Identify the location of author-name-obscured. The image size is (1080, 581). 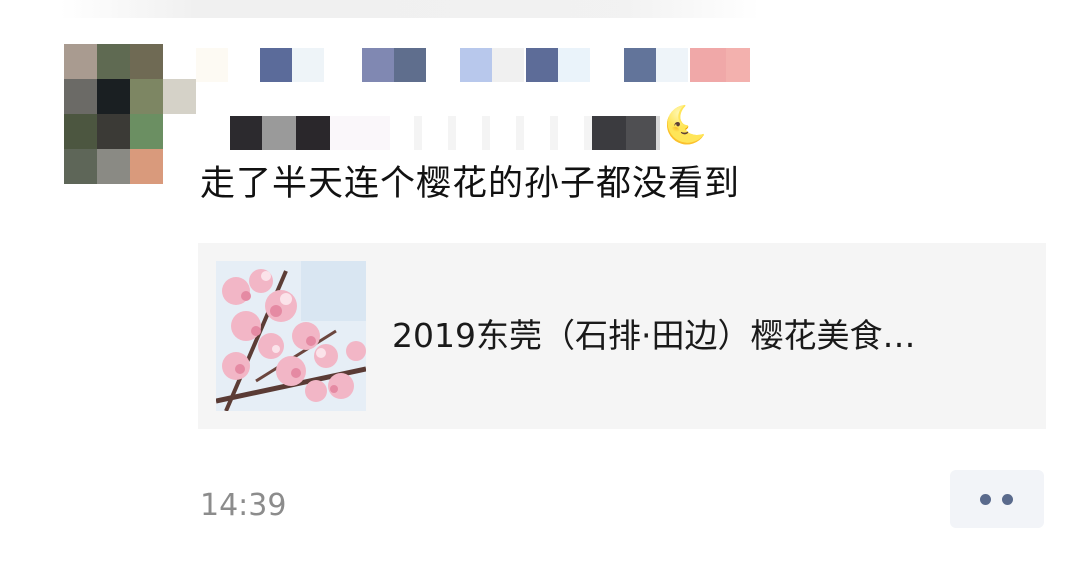
(476, 65).